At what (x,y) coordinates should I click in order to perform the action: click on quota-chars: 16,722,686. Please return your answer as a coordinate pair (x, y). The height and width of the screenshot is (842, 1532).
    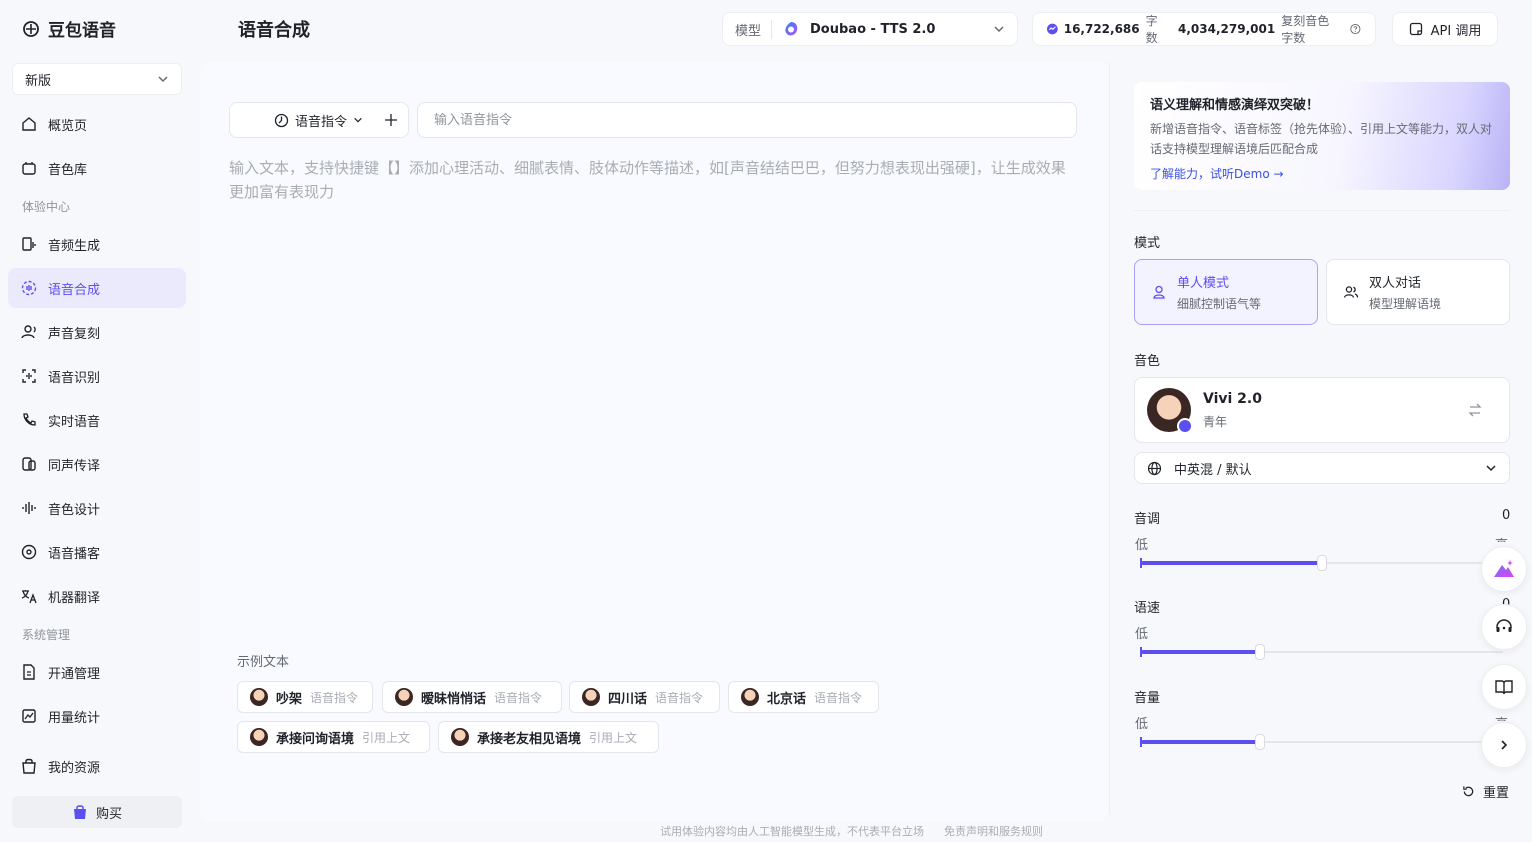
    Looking at the image, I should click on (1101, 29).